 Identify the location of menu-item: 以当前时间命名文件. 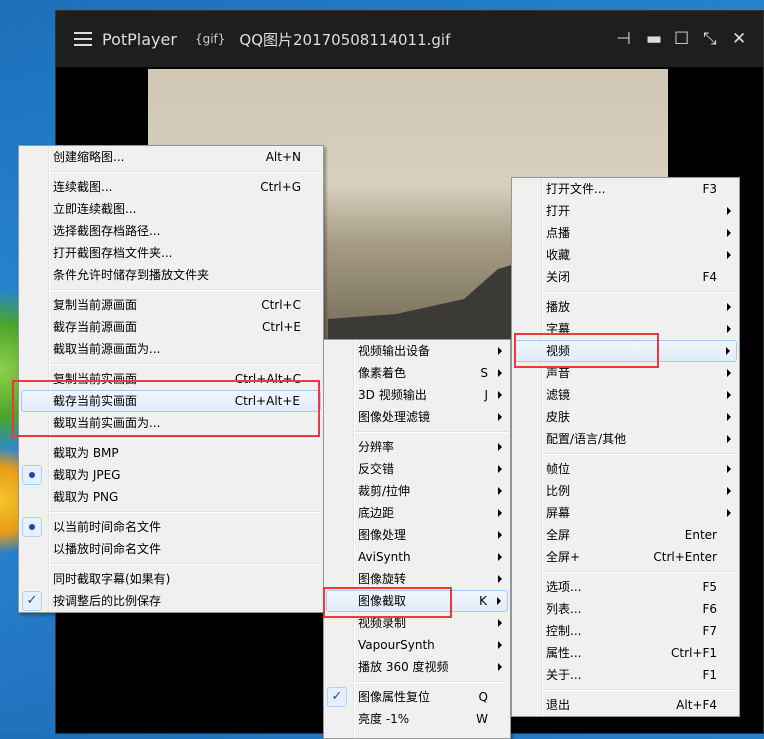
(171, 527).